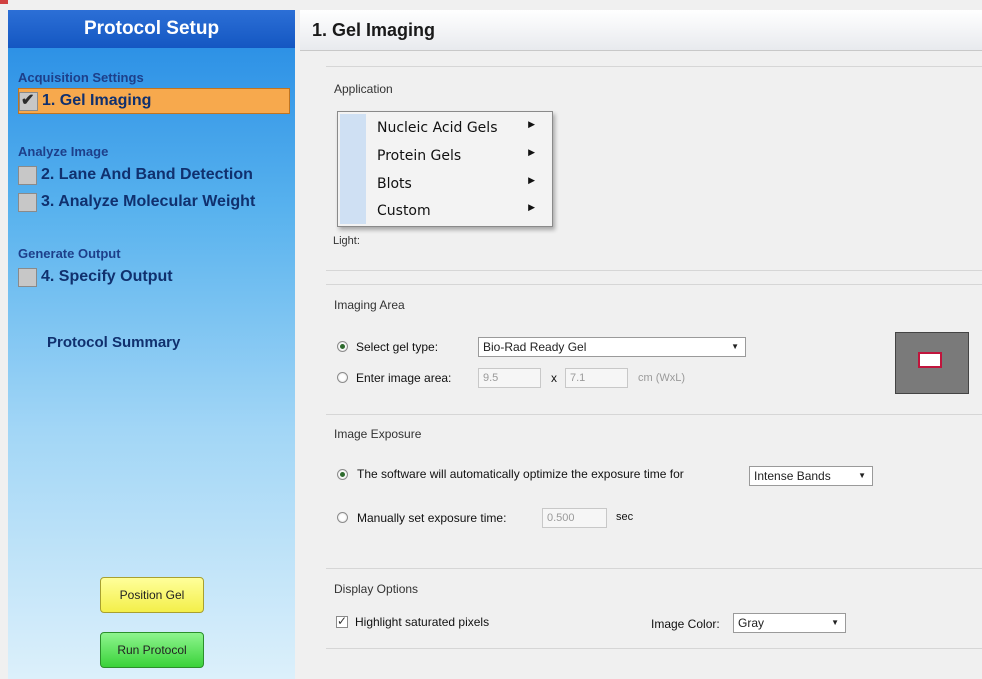  Describe the element at coordinates (625, 517) in the screenshot. I see `exposure-unit-label: sec` at that location.